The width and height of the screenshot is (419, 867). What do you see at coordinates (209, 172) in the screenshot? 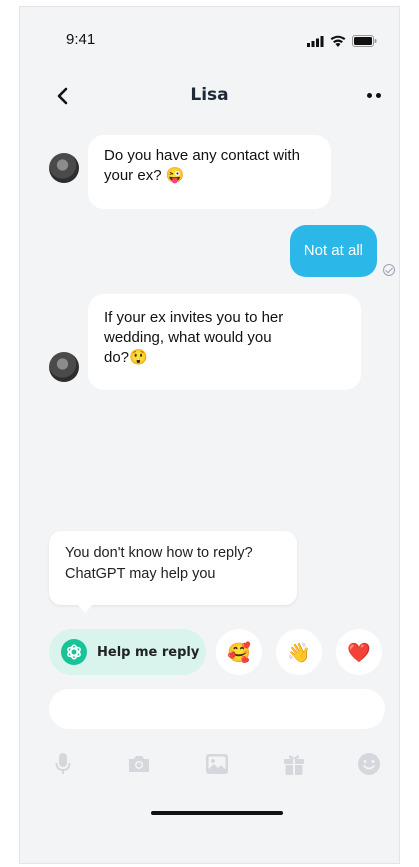
I see `incoming-message: Do you have any contact with your ex? 😜` at bounding box center [209, 172].